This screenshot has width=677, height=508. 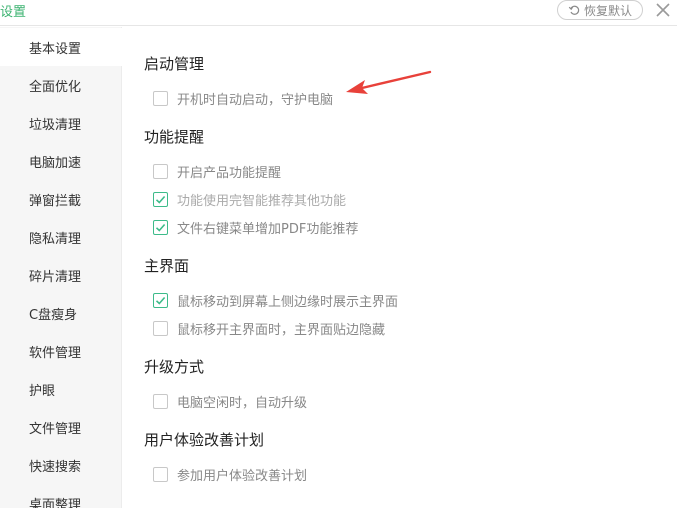 I want to click on sidebar-item-label: 电脑加速, so click(x=55, y=163).